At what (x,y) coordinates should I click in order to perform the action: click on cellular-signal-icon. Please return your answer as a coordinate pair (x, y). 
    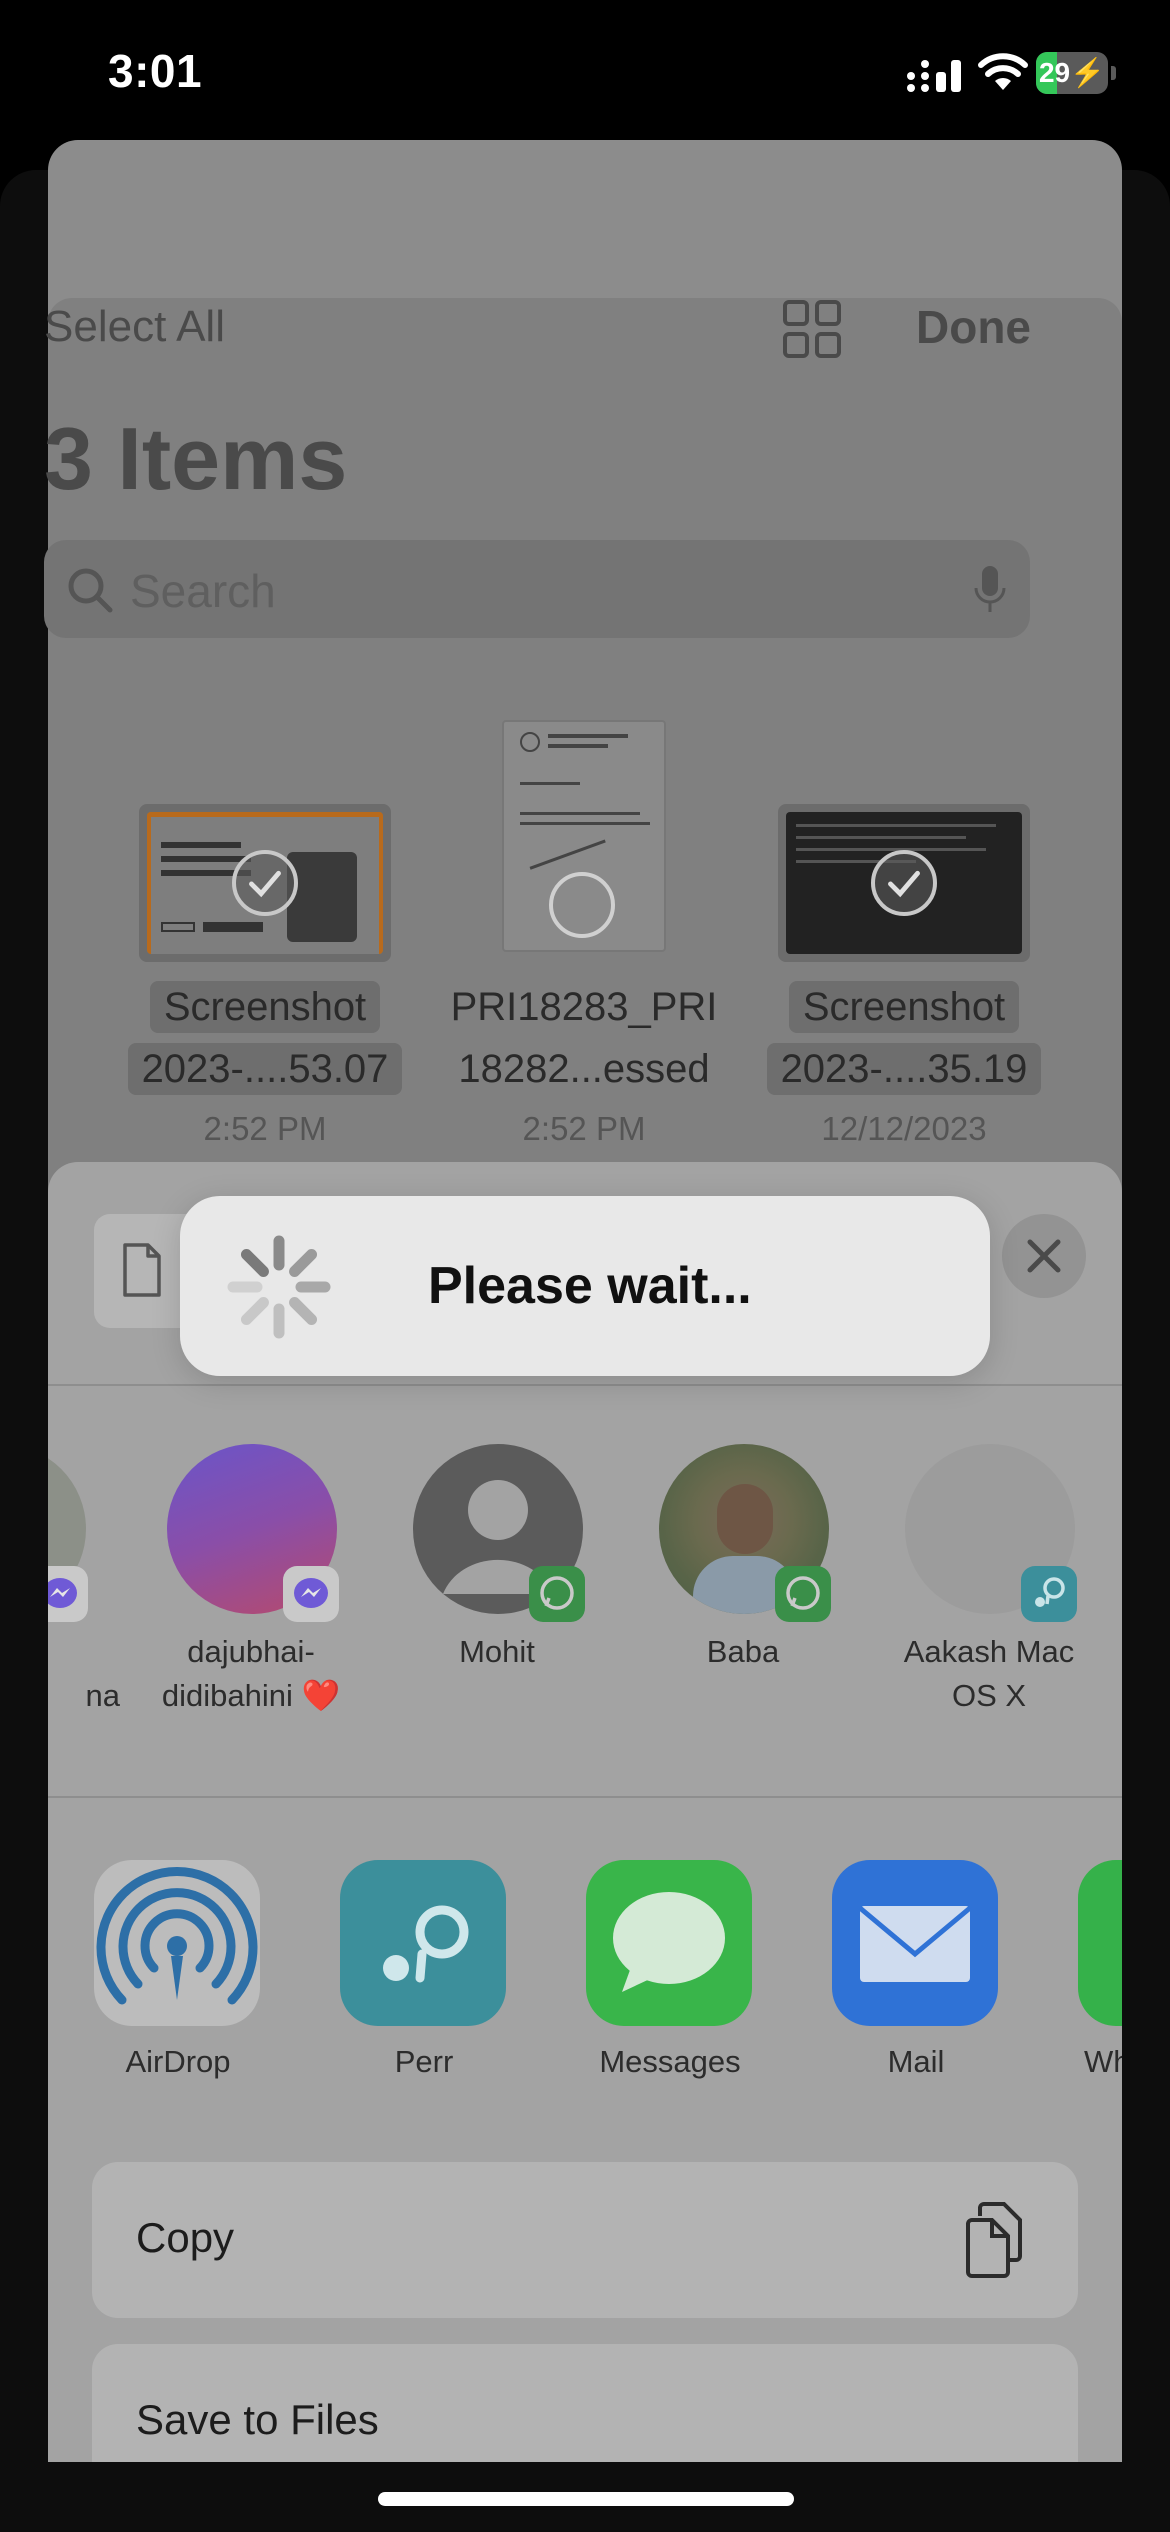
    Looking at the image, I should click on (934, 76).